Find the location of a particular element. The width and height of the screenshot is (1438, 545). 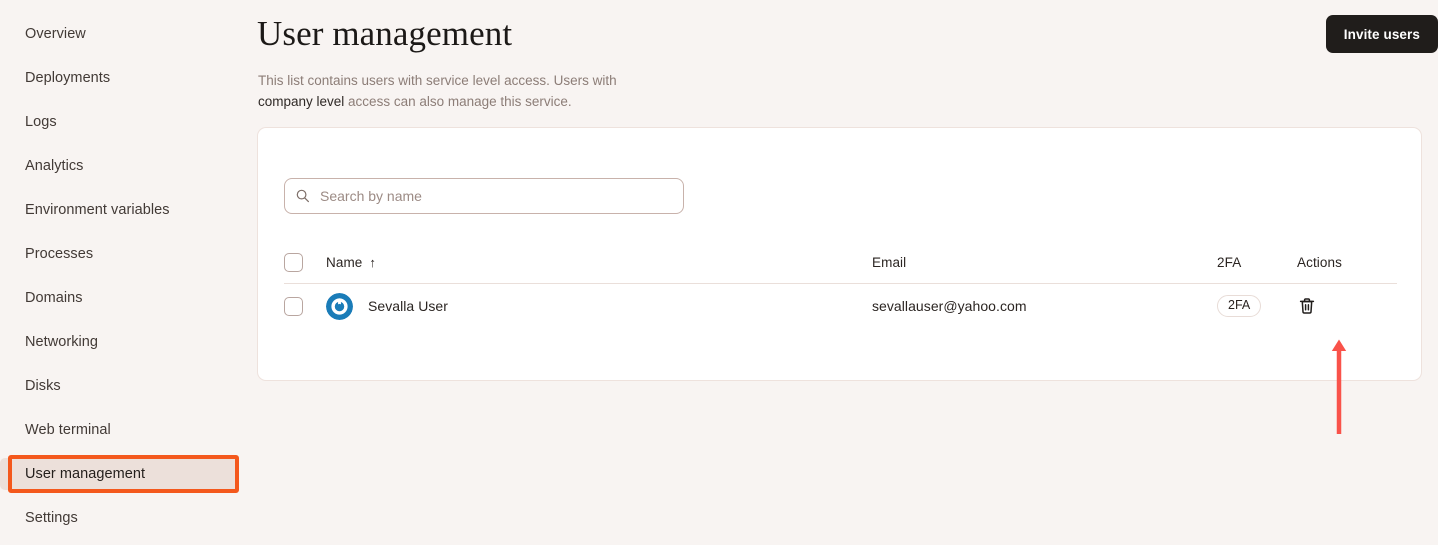

sidebar-item-domains: Domains is located at coordinates (119, 298).